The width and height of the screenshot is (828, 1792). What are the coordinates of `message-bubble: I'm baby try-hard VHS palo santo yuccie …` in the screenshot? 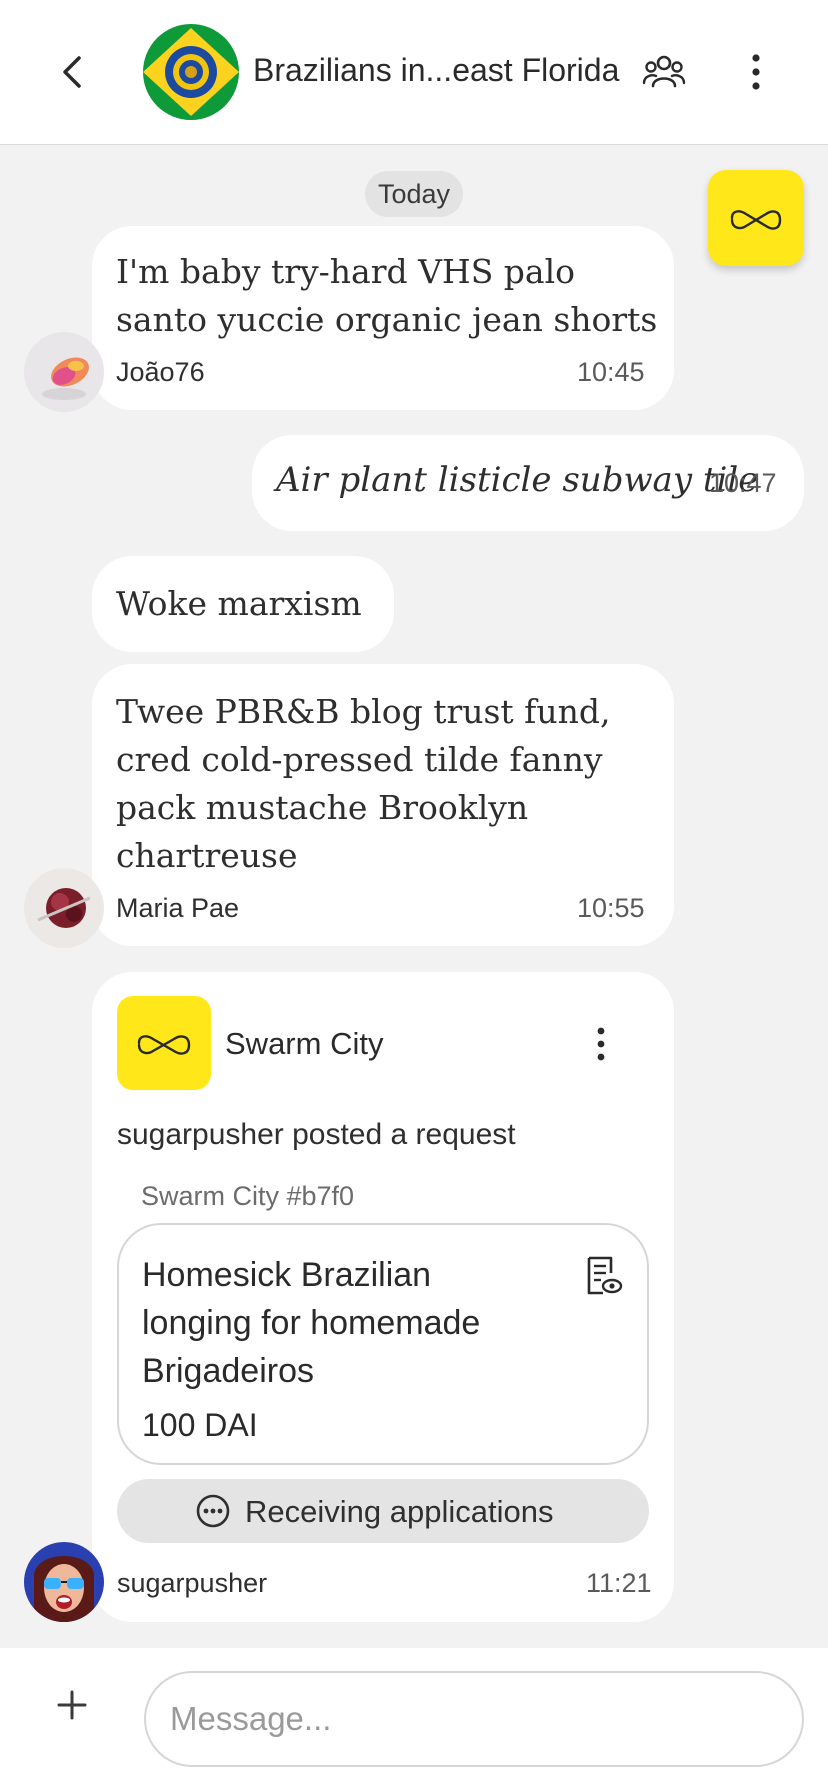 It's located at (383, 318).